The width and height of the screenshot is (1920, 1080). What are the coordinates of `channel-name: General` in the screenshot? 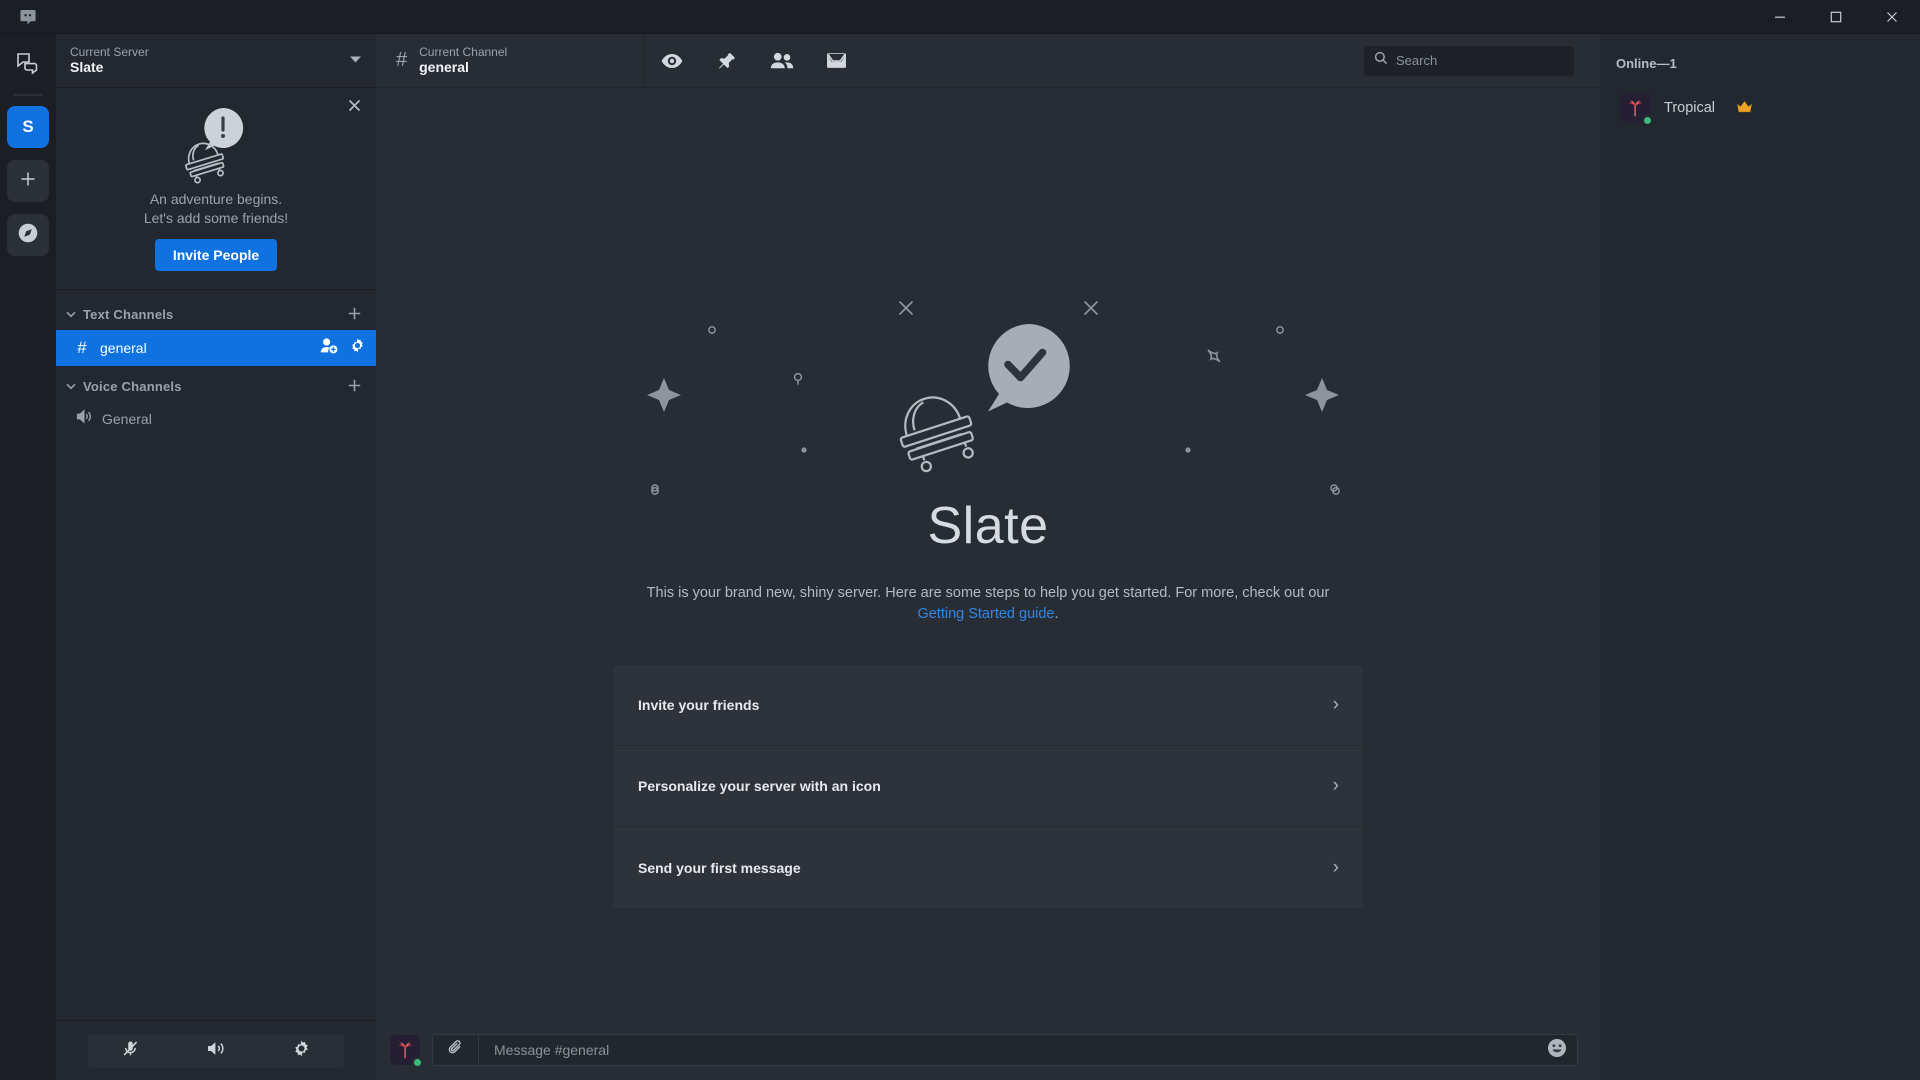 It's located at (127, 418).